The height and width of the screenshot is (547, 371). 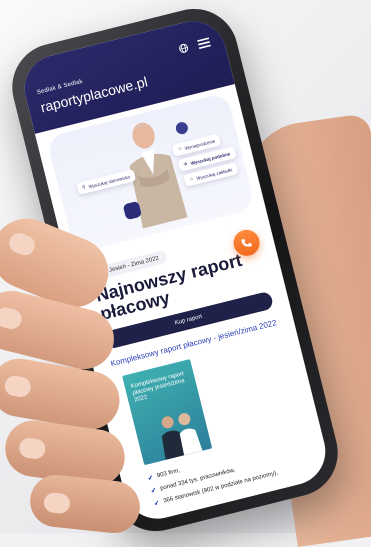 What do you see at coordinates (210, 158) in the screenshot?
I see `chip-label: Wyszukaj podobne` at bounding box center [210, 158].